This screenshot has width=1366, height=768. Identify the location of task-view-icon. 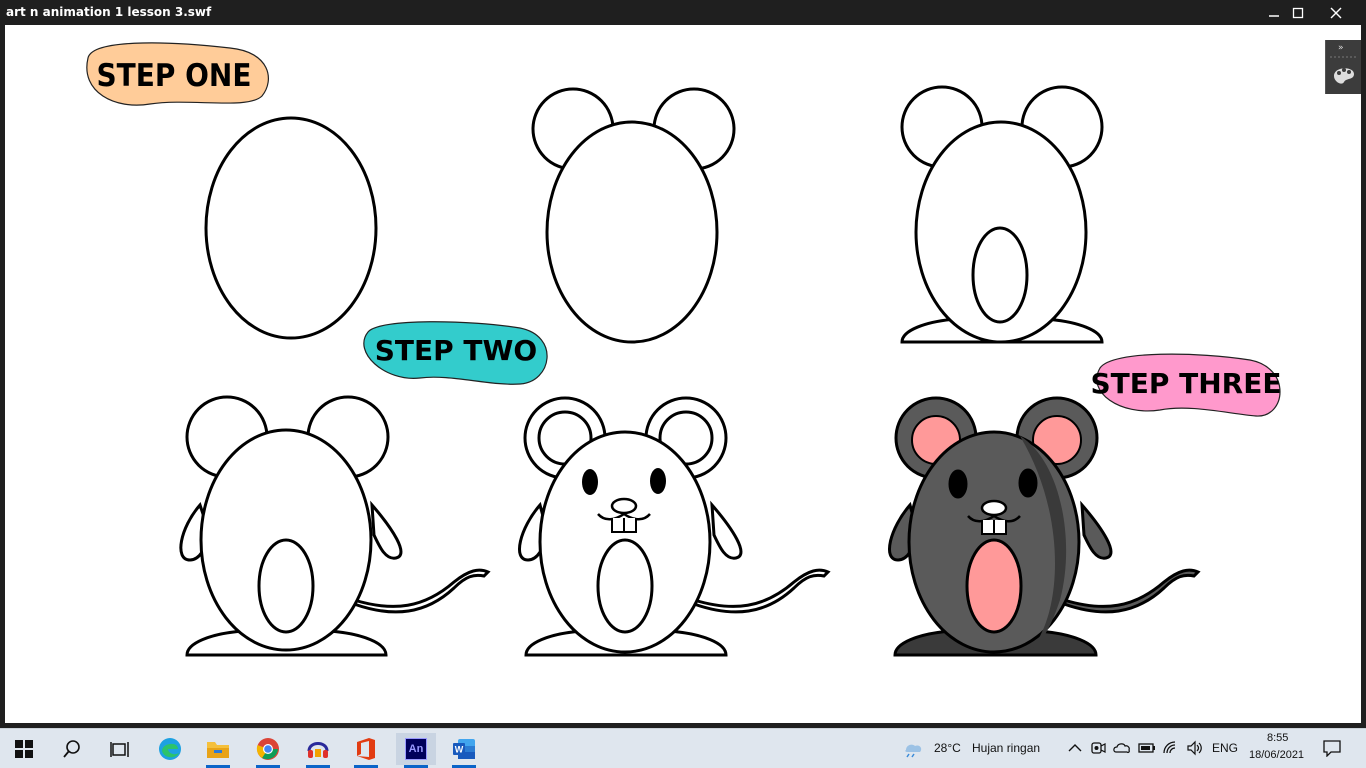
(119, 749).